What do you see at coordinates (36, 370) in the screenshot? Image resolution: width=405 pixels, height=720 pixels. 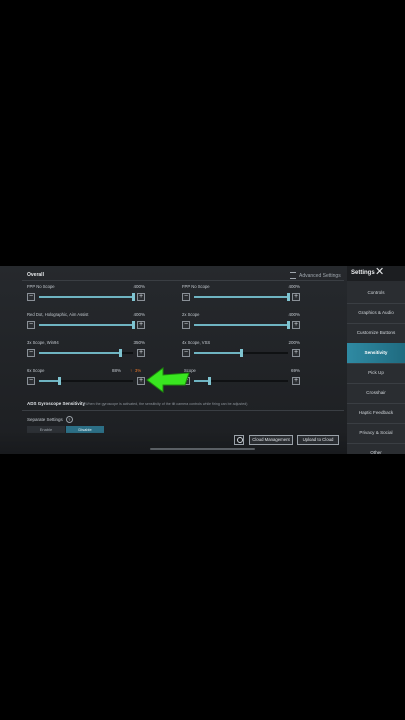 I see `slider-label: 6x Scope` at bounding box center [36, 370].